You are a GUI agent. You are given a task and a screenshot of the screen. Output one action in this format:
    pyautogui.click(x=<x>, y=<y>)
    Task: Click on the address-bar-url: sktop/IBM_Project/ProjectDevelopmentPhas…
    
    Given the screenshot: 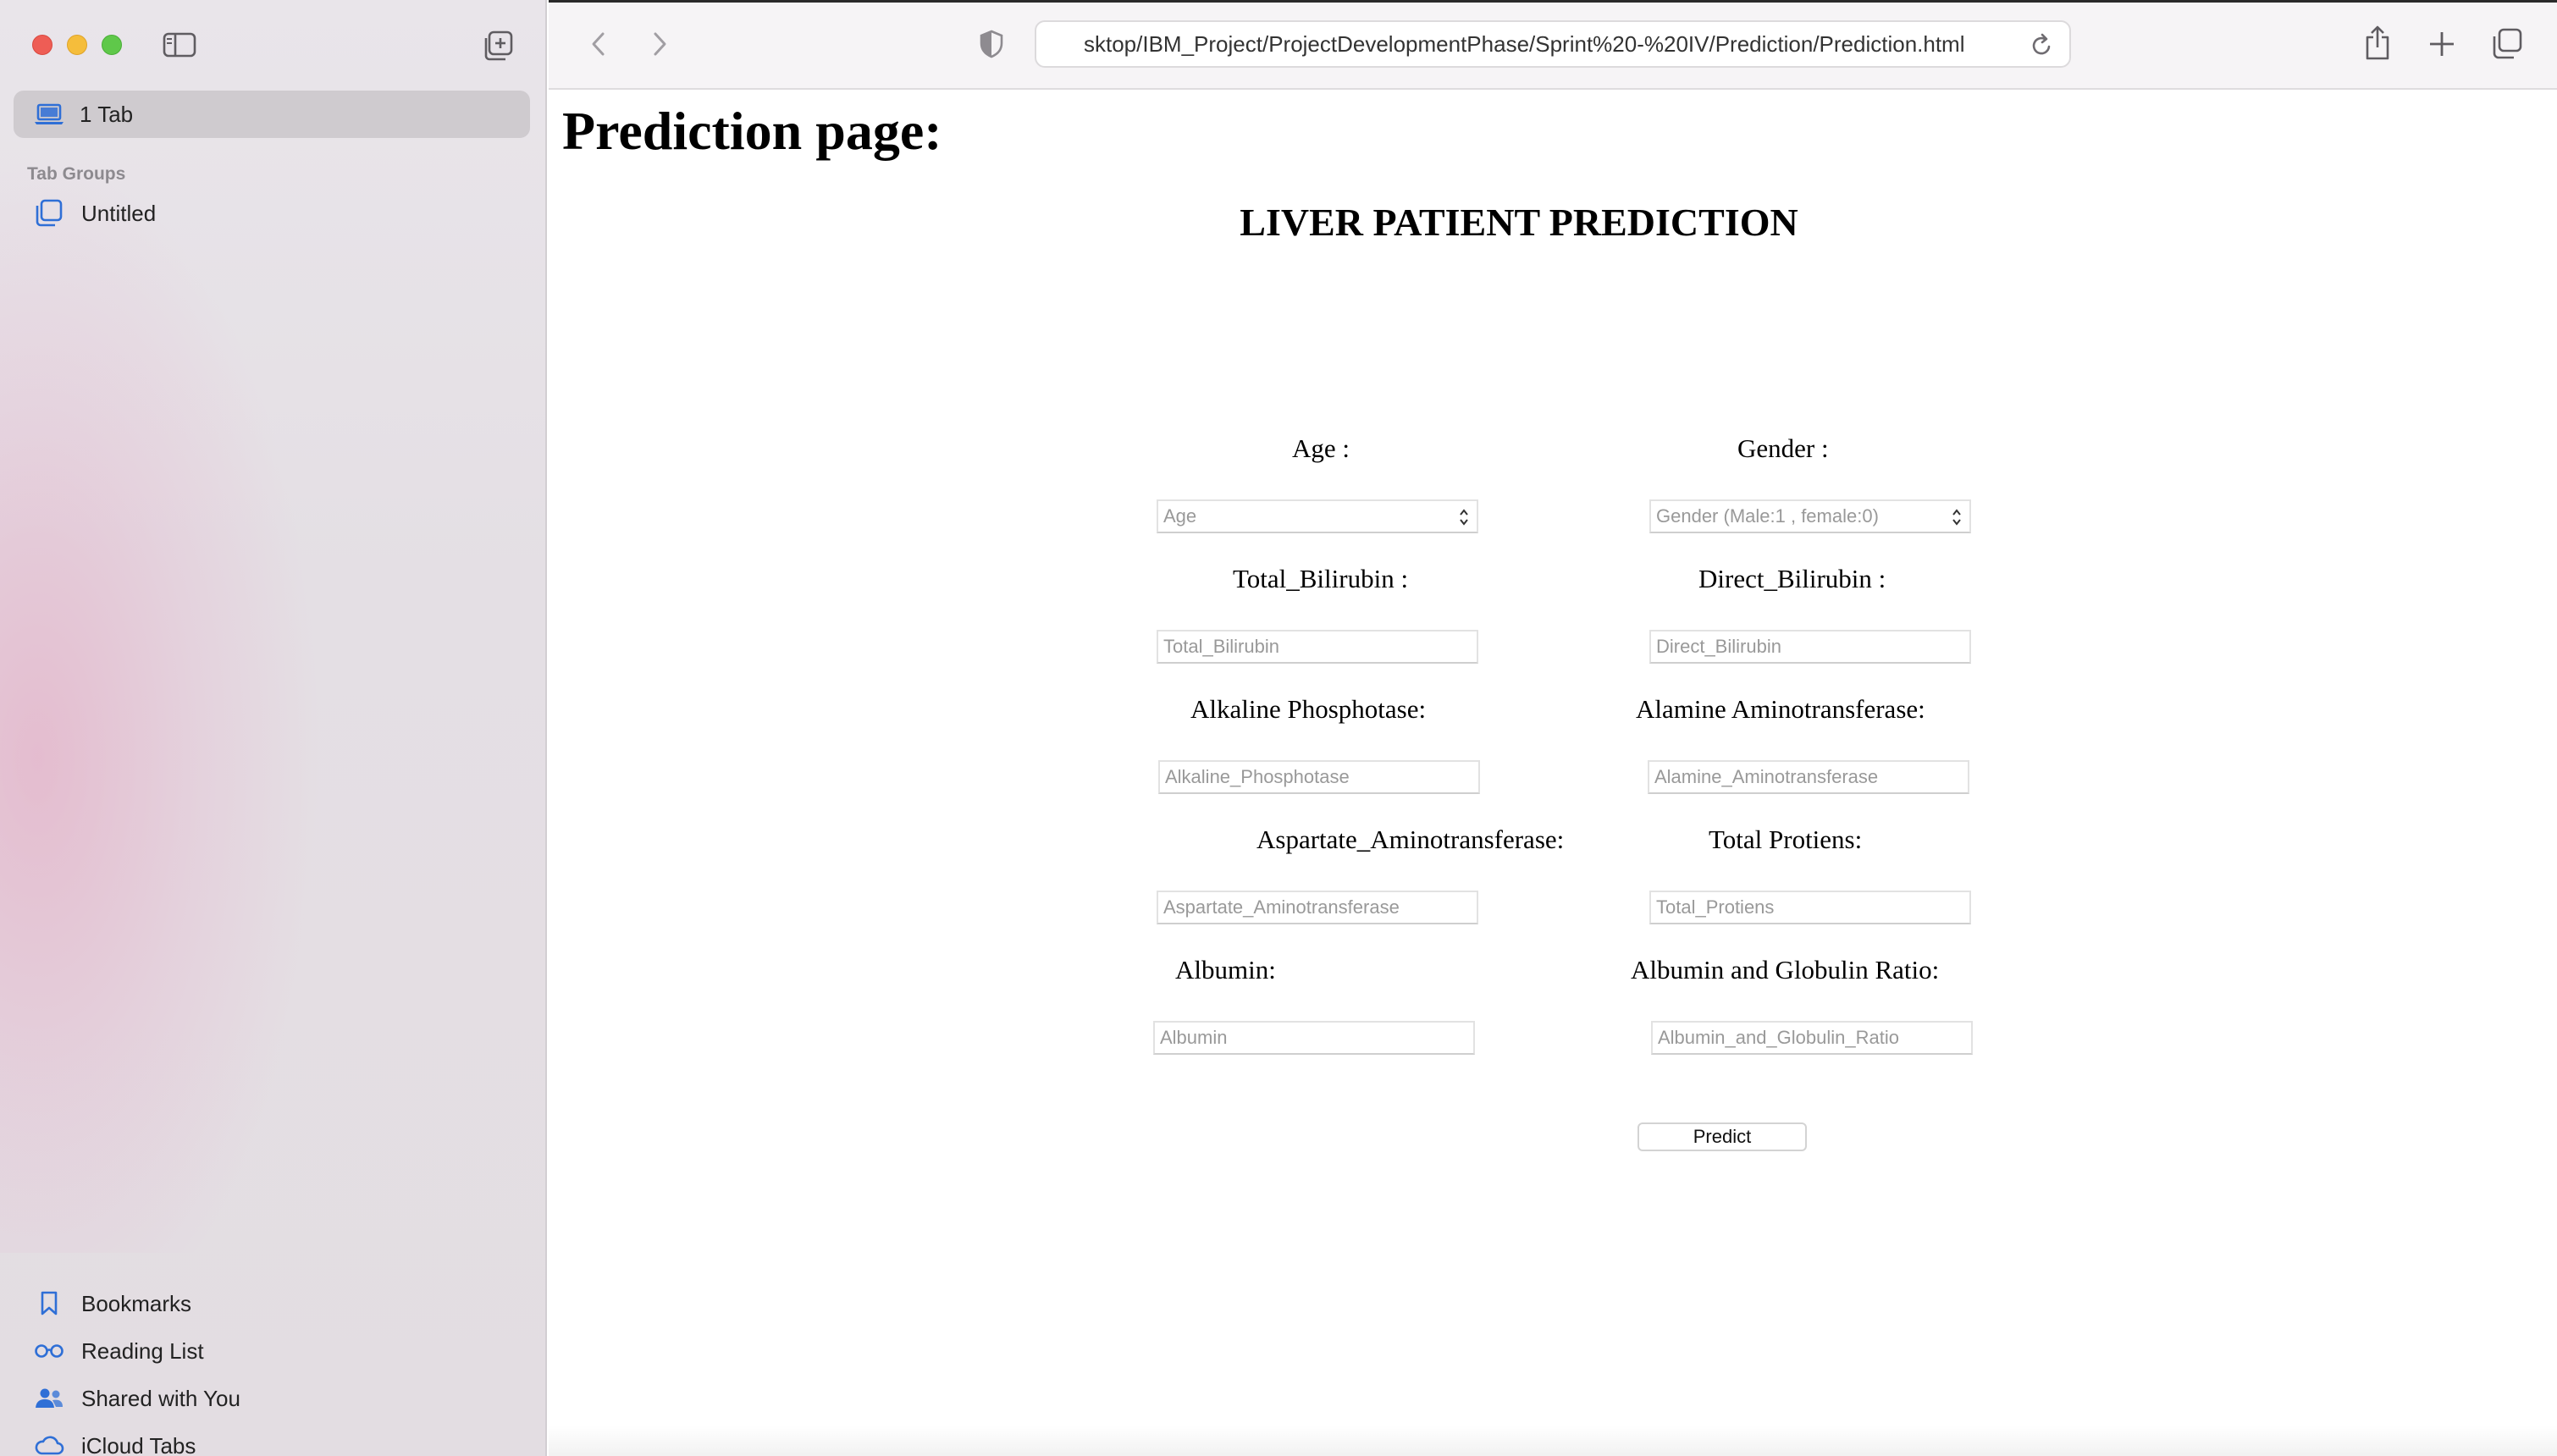 What is the action you would take?
    pyautogui.click(x=1549, y=44)
    